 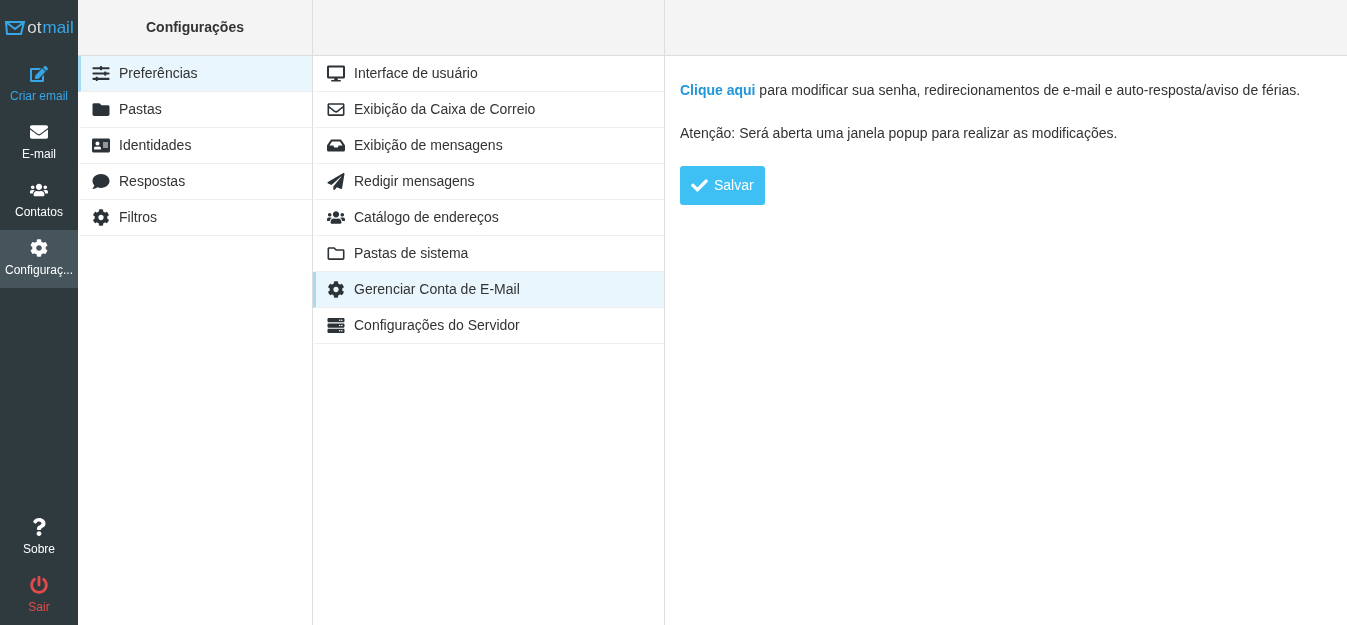 What do you see at coordinates (39, 85) in the screenshot?
I see `nav-item: Criar email` at bounding box center [39, 85].